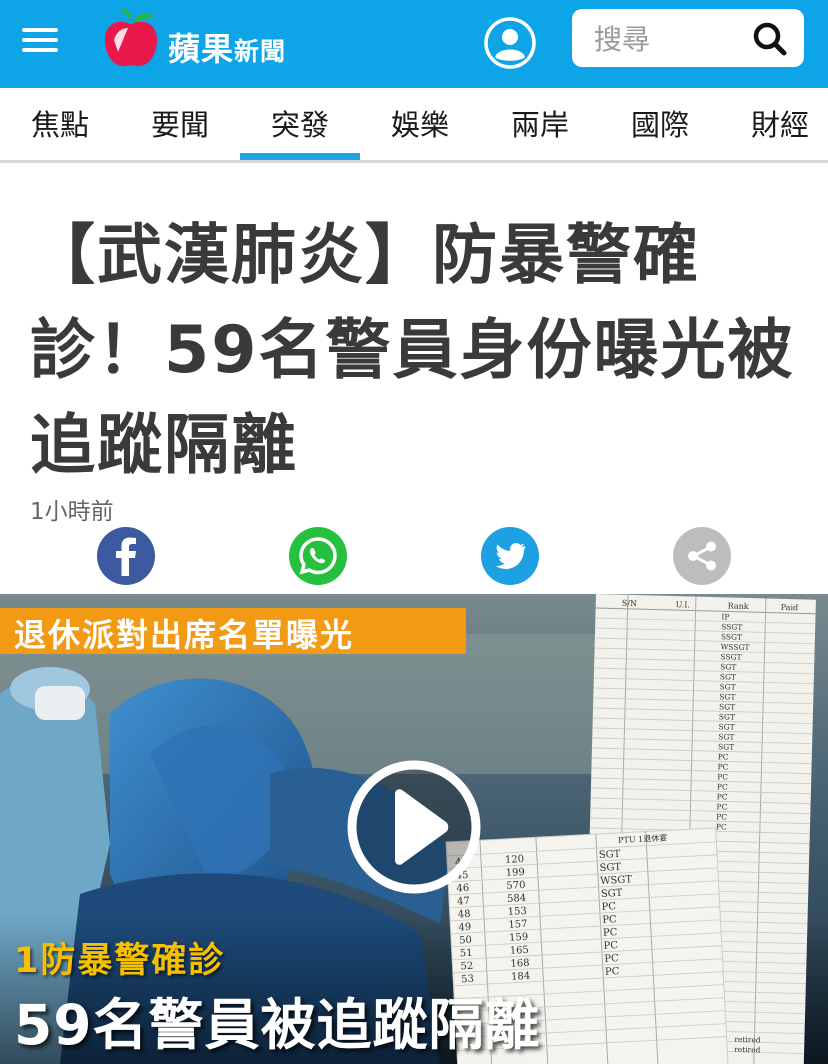 The height and width of the screenshot is (1064, 828). I want to click on video-caption-title: 59名警員被追蹤隔離, so click(277, 1025).